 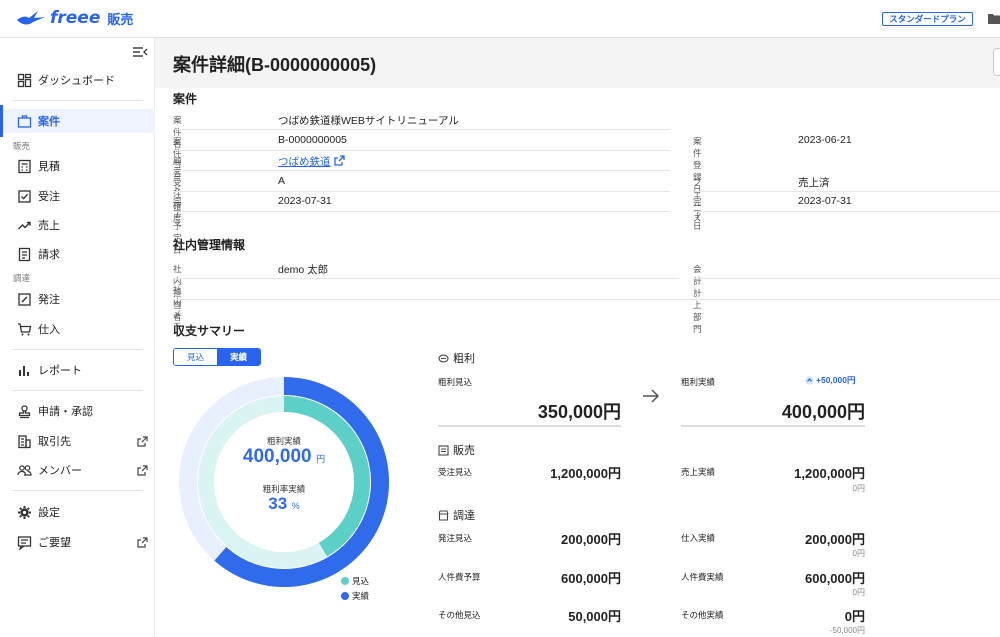 I want to click on owner-value: demo 太郎, so click(x=303, y=270).